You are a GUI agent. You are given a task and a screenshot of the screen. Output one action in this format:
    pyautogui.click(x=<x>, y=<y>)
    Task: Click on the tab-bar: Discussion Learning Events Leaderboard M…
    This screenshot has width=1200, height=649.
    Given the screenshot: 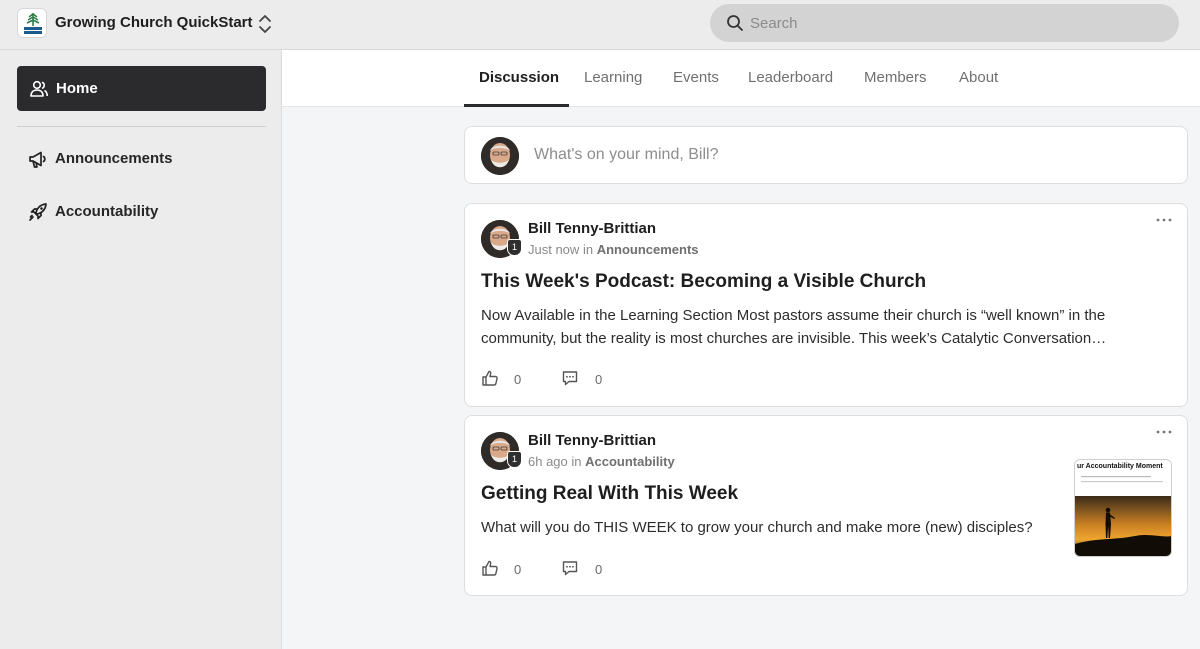 What is the action you would take?
    pyautogui.click(x=741, y=78)
    